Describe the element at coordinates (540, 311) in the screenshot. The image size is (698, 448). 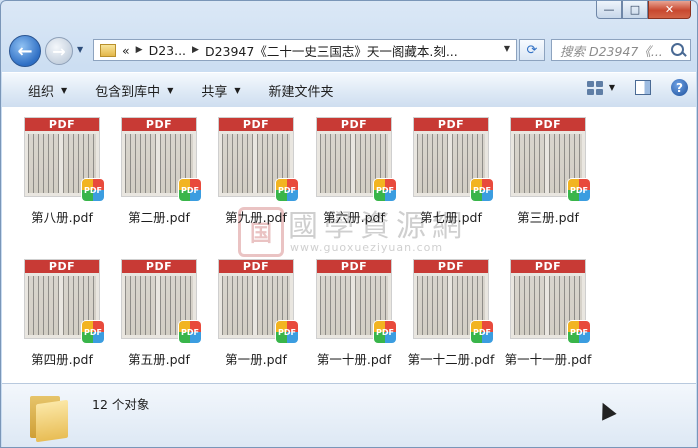
I see `file-item: PDF PDF 第一十一册.pdf` at that location.